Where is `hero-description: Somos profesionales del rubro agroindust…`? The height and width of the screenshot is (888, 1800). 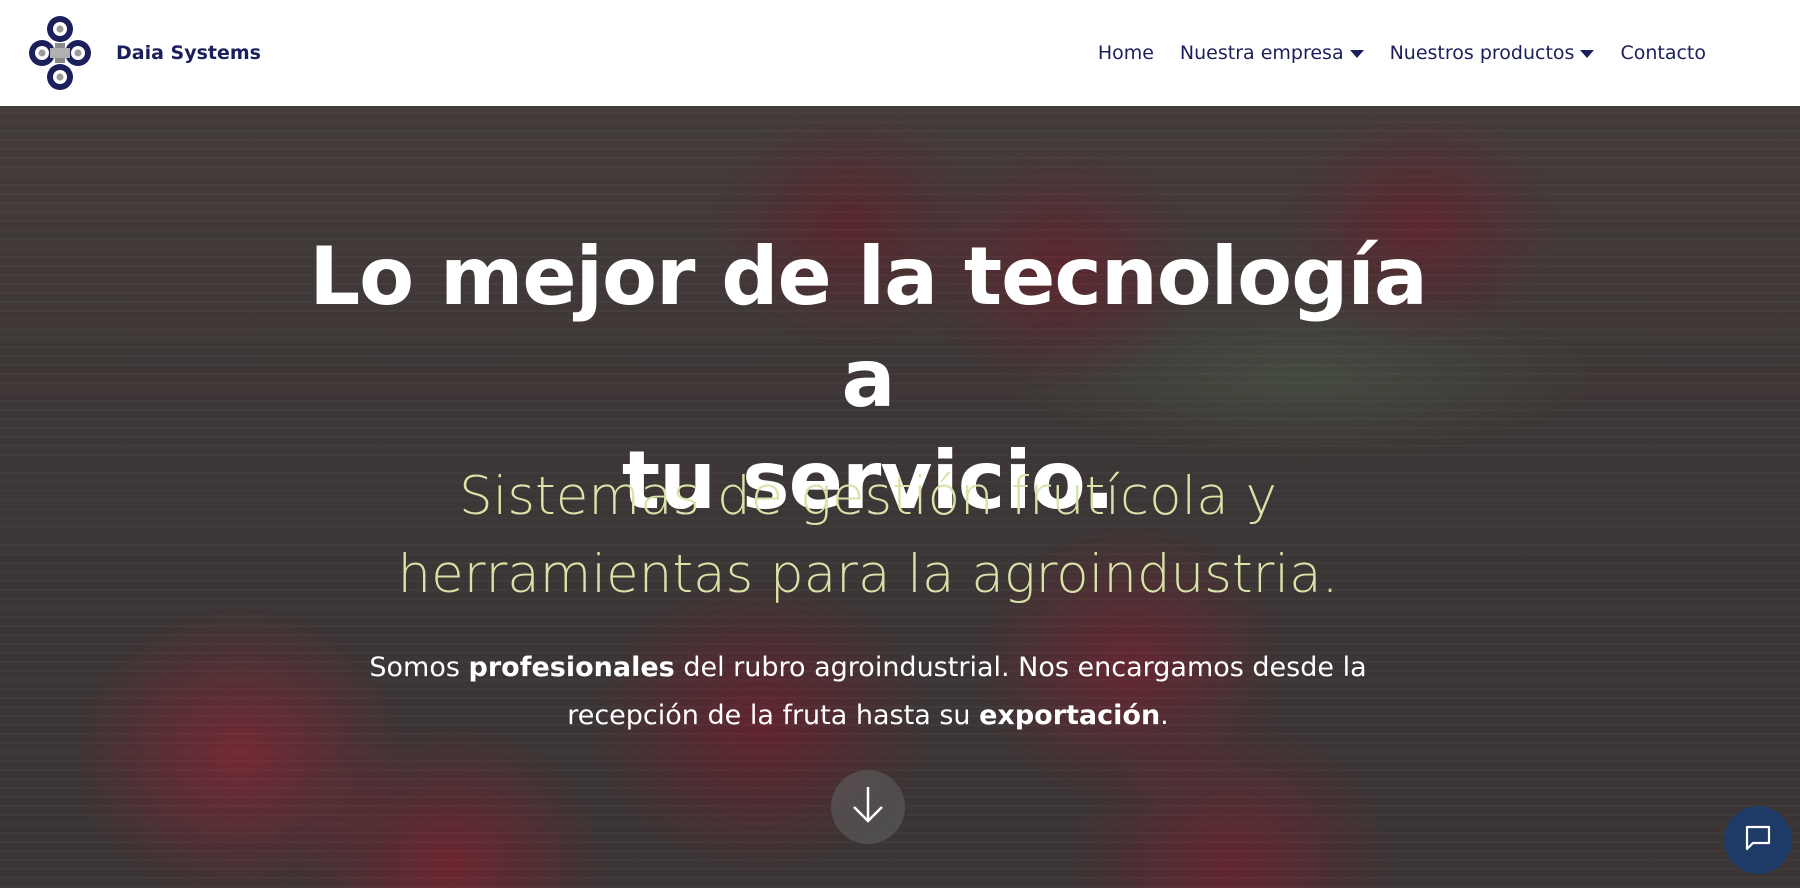
hero-description: Somos profesionales del rubro agroindust… is located at coordinates (868, 692).